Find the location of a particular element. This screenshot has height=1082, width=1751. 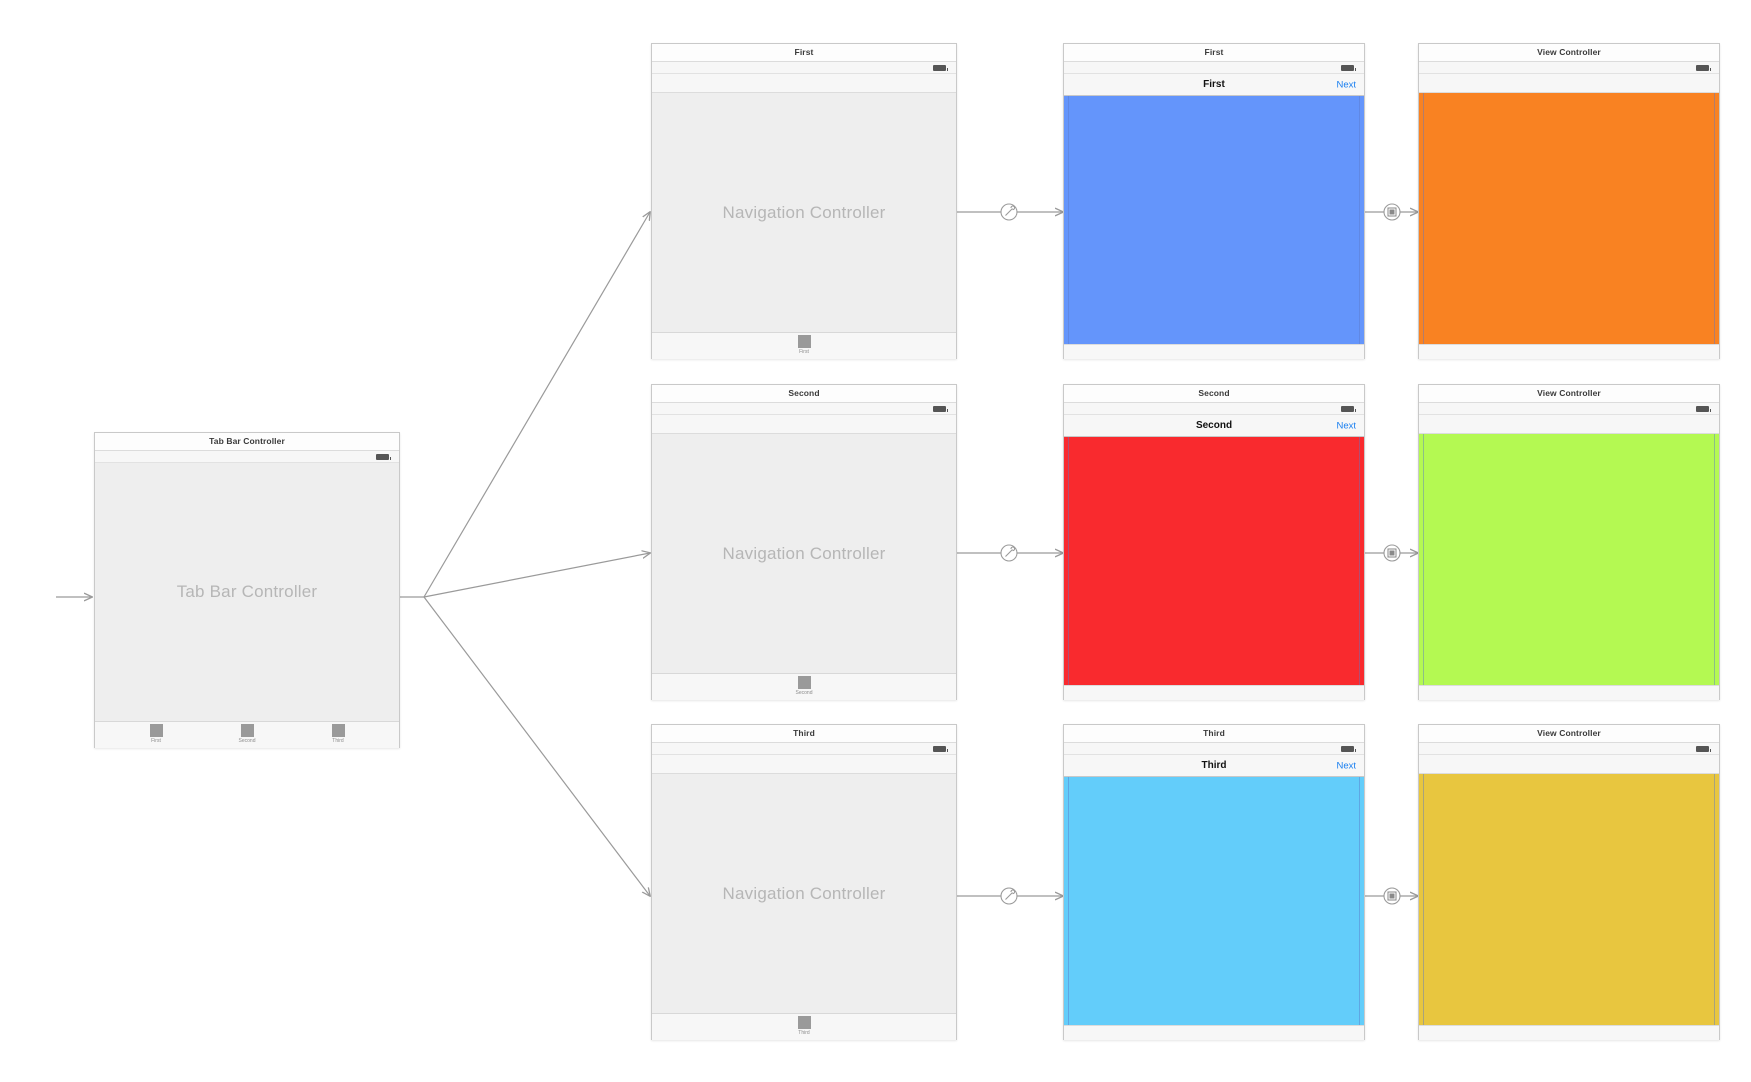

tab-bar: Second is located at coordinates (804, 686).